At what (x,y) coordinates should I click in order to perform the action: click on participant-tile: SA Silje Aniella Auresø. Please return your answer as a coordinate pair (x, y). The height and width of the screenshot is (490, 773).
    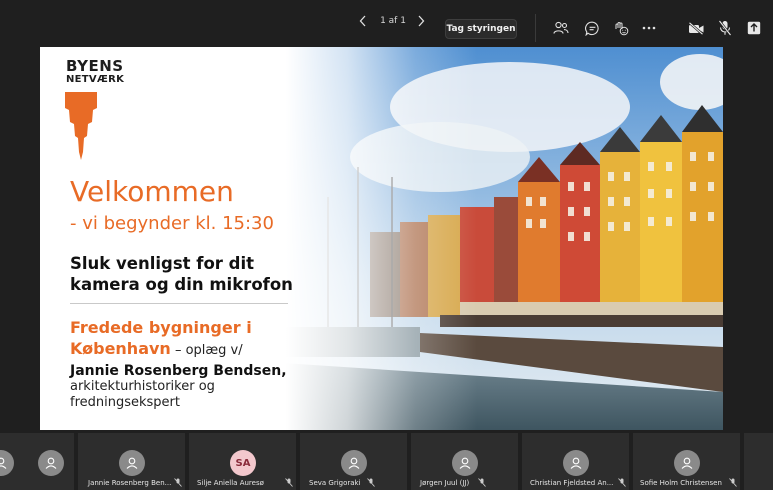
    Looking at the image, I should click on (242, 461).